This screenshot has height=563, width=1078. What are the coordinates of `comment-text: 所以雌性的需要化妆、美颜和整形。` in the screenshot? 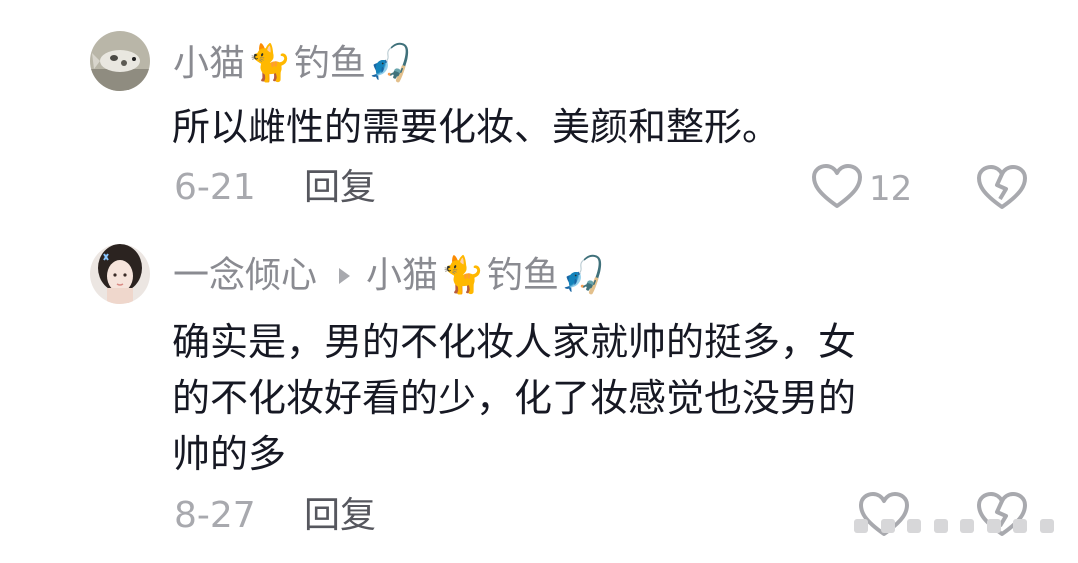 It's located at (476, 127).